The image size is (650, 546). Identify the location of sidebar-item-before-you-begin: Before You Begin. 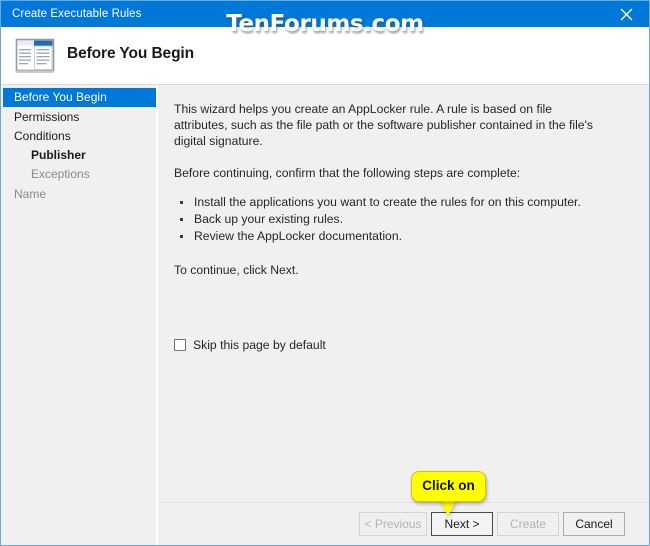
(79, 97).